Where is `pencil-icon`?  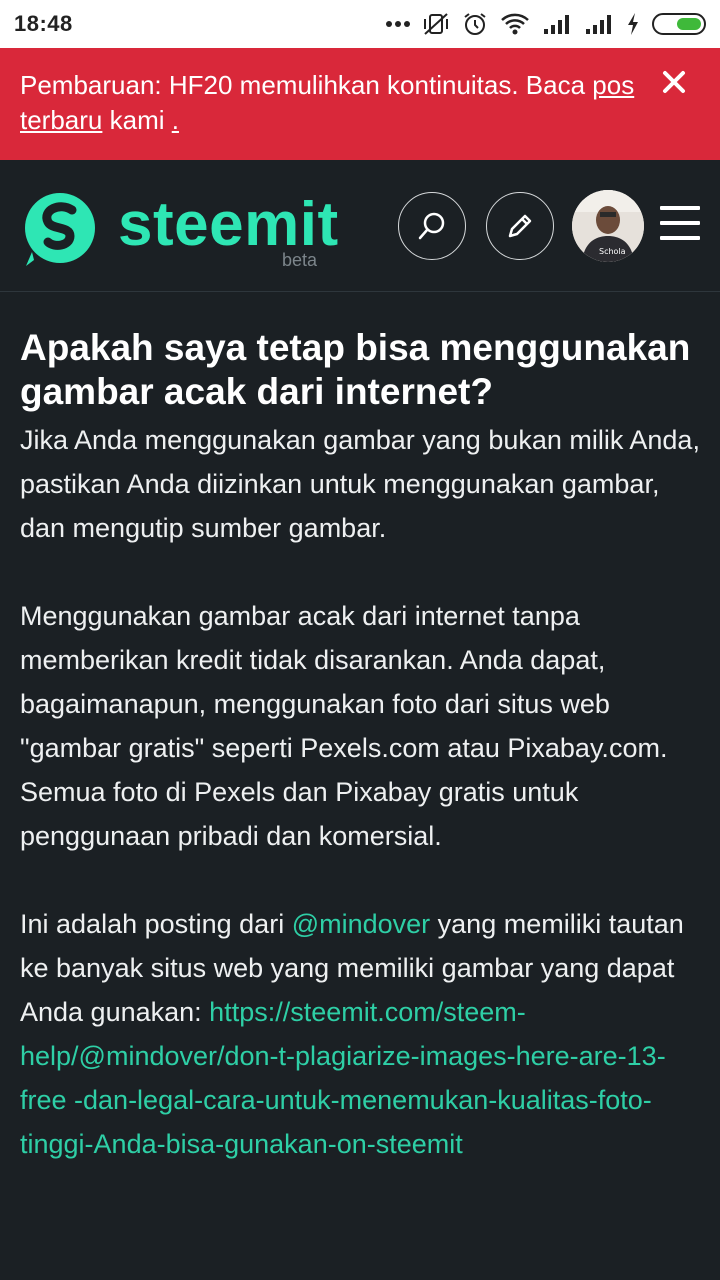
pencil-icon is located at coordinates (520, 226).